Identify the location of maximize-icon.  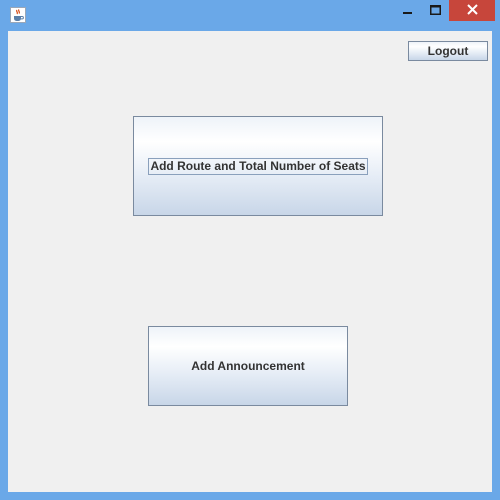
(435, 11).